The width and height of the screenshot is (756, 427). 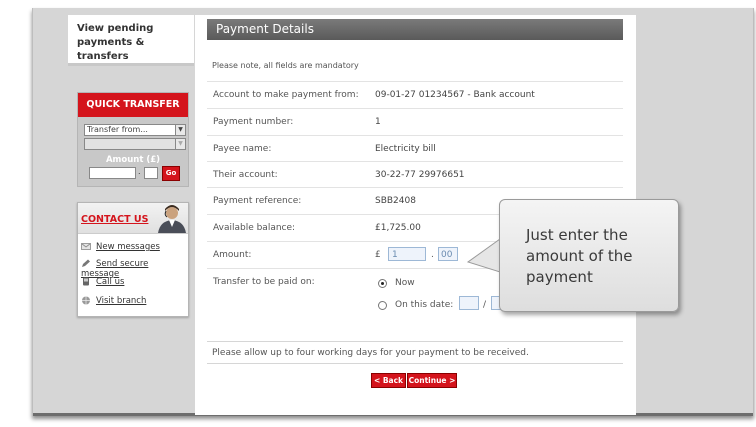 I want to click on radio-on-date, so click(x=382, y=305).